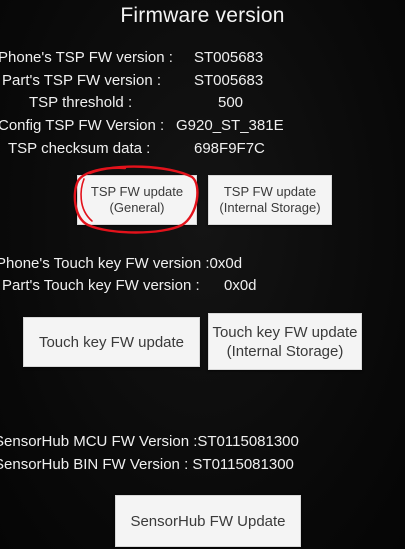 The width and height of the screenshot is (405, 549). What do you see at coordinates (229, 80) in the screenshot?
I see `part-tsp-fw-value: ST005683` at bounding box center [229, 80].